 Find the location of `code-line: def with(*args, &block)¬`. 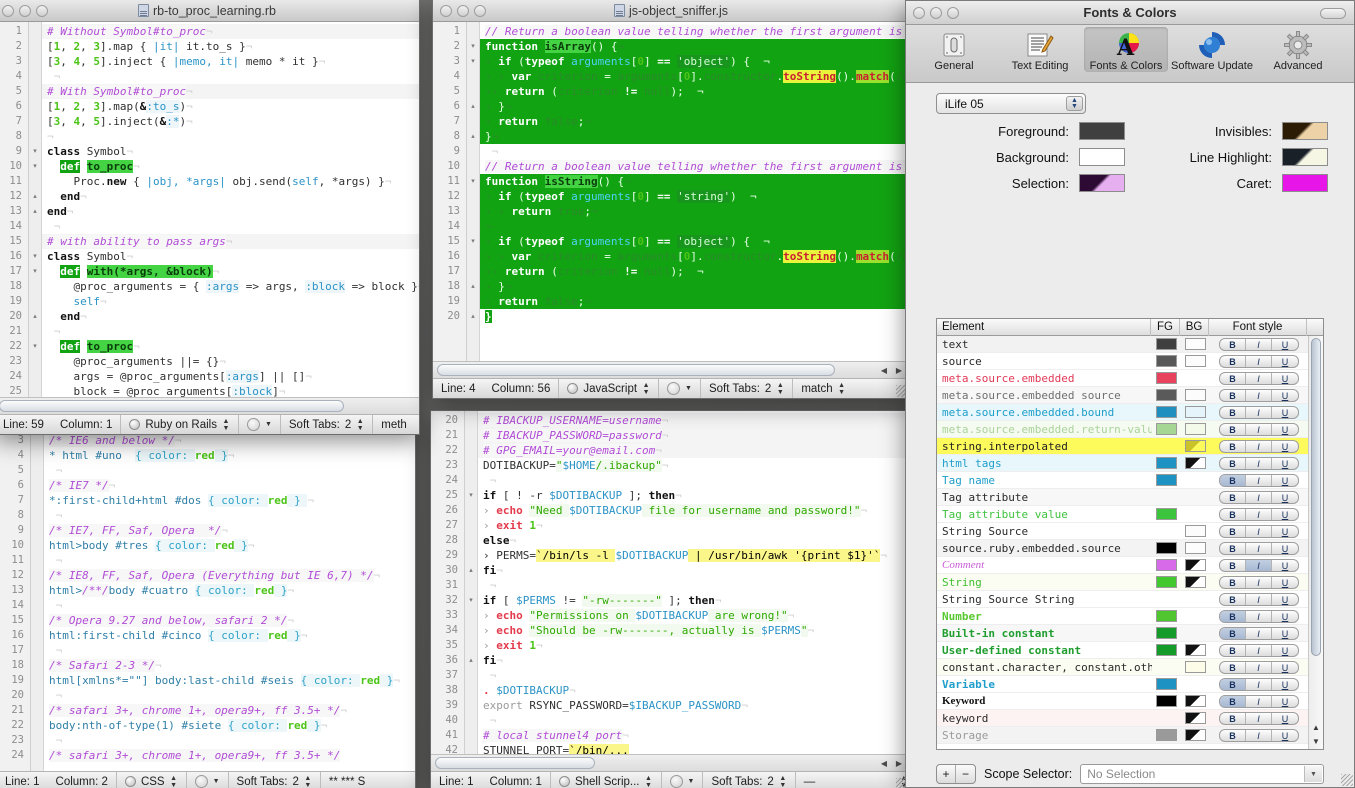

code-line: def with(*args, &block)¬ is located at coordinates (230, 271).